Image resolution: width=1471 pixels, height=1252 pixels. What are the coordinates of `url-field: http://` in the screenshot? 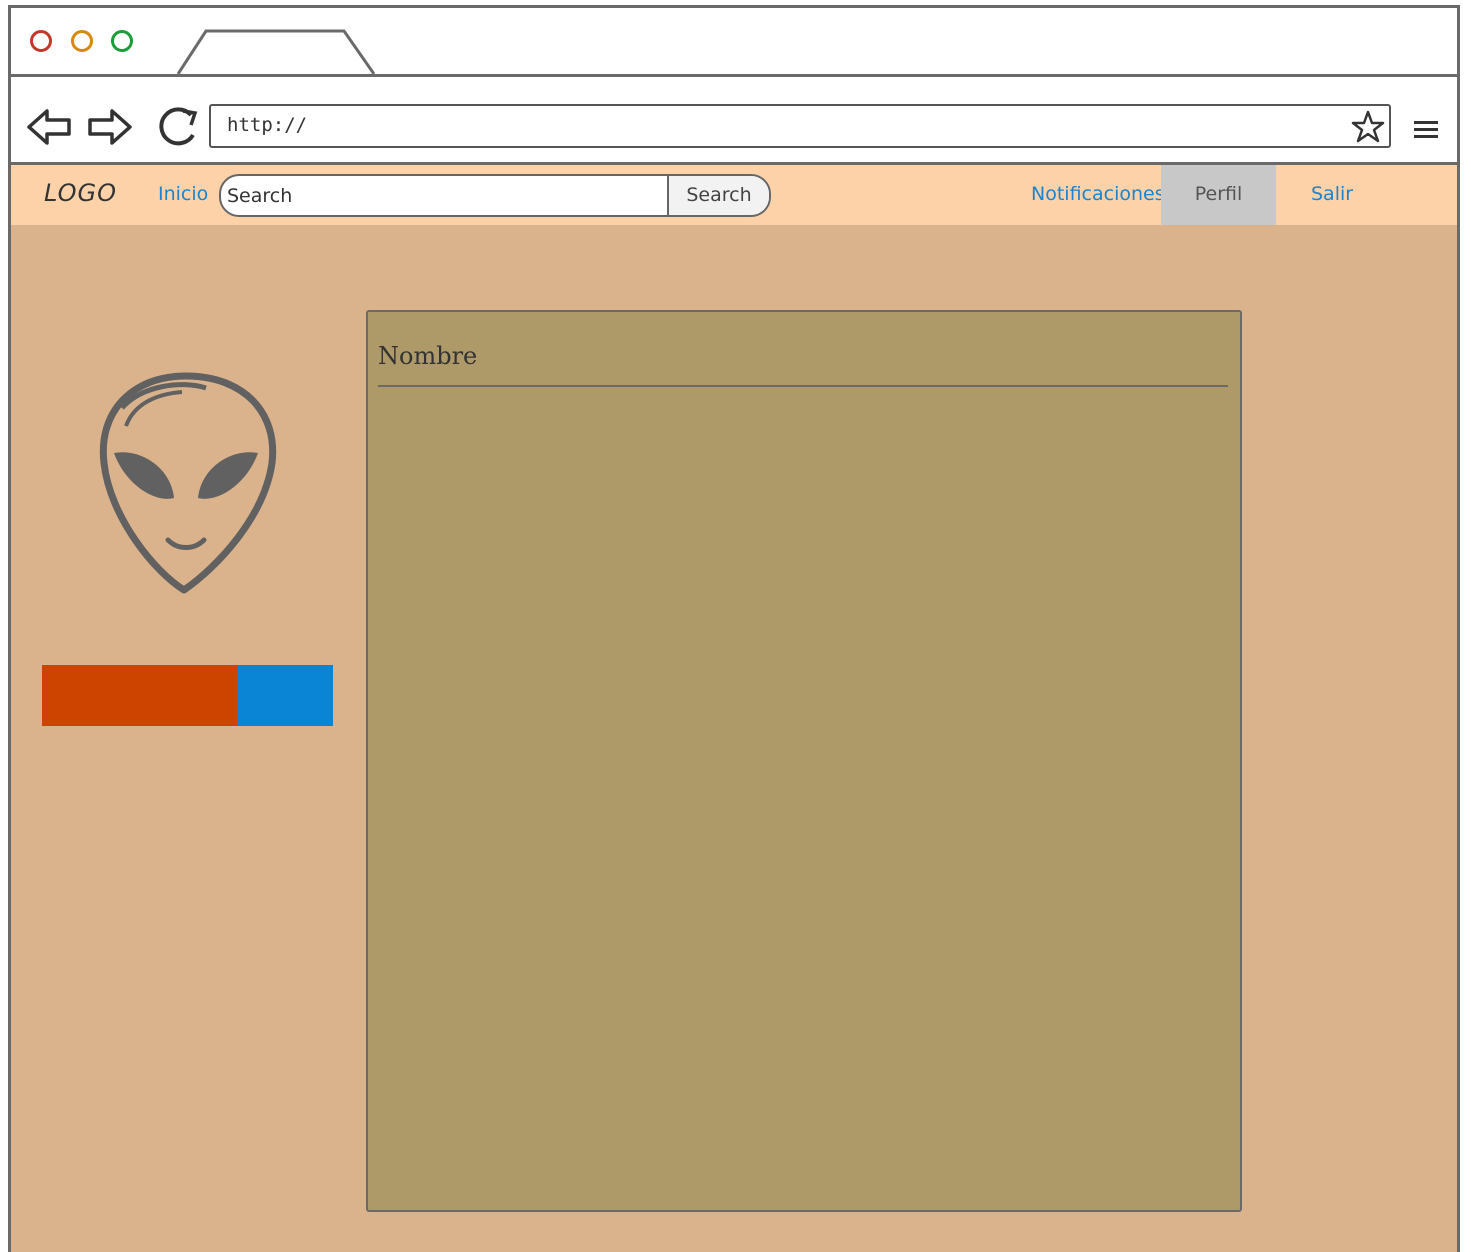 It's located at (800, 126).